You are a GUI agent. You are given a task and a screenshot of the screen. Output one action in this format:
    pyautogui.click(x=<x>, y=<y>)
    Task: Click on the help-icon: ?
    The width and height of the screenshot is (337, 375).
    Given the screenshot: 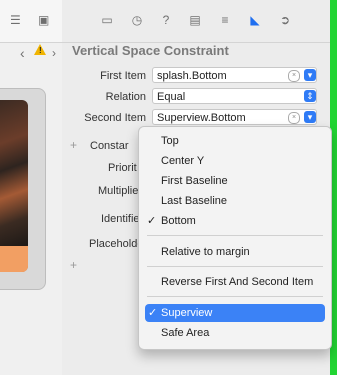 What is the action you would take?
    pyautogui.click(x=166, y=20)
    